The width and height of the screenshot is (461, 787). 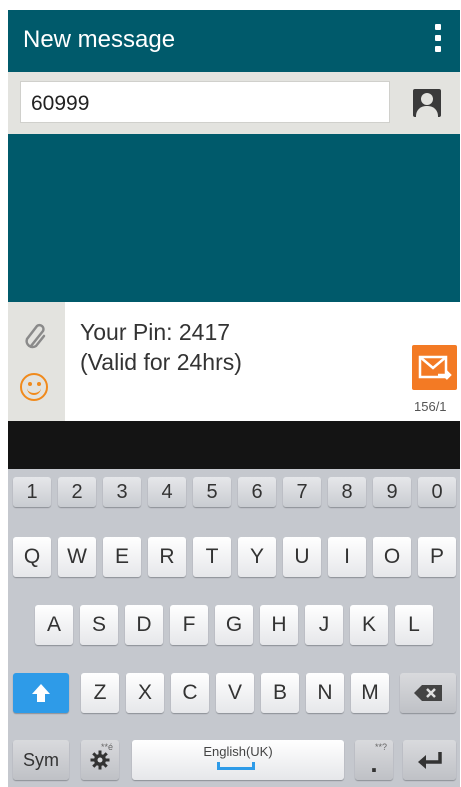 What do you see at coordinates (414, 625) in the screenshot?
I see `key-l: L` at bounding box center [414, 625].